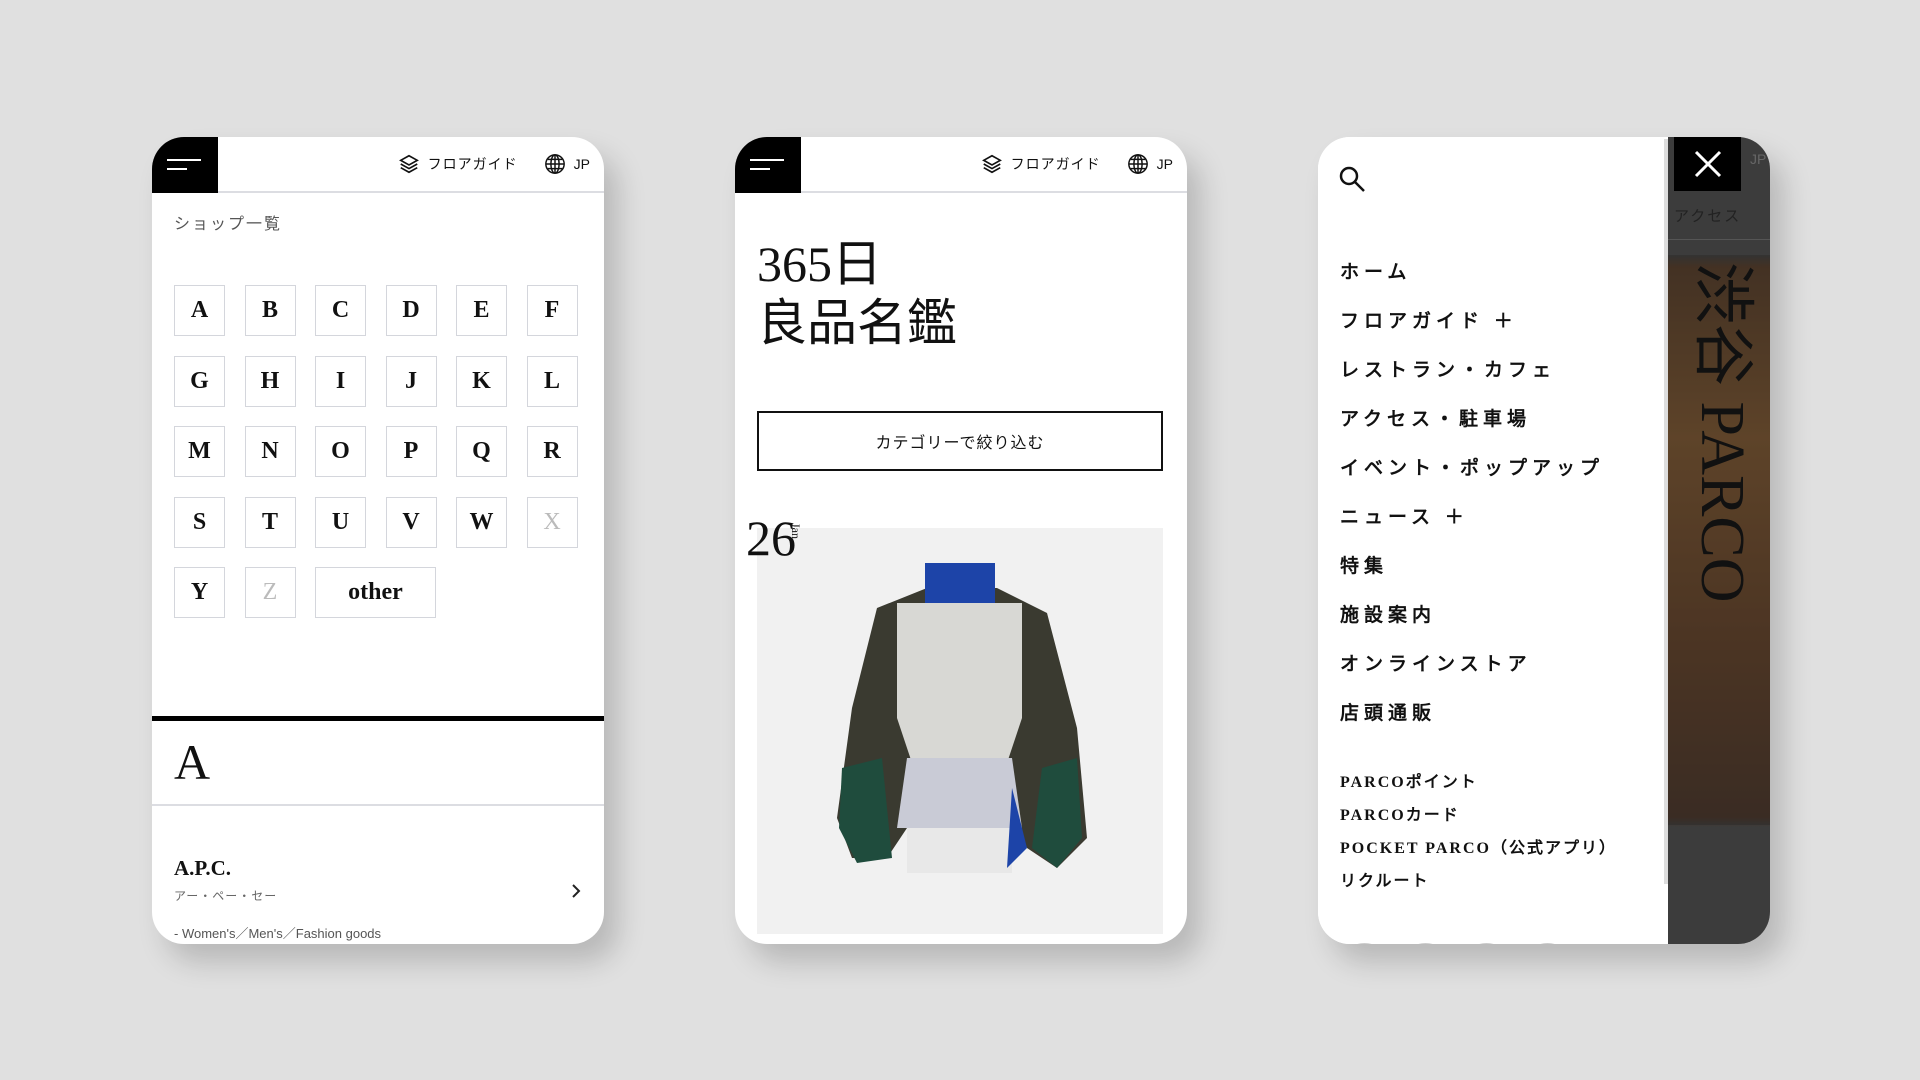 The image size is (1920, 1080). What do you see at coordinates (270, 522) in the screenshot?
I see `letter-filter-t: T` at bounding box center [270, 522].